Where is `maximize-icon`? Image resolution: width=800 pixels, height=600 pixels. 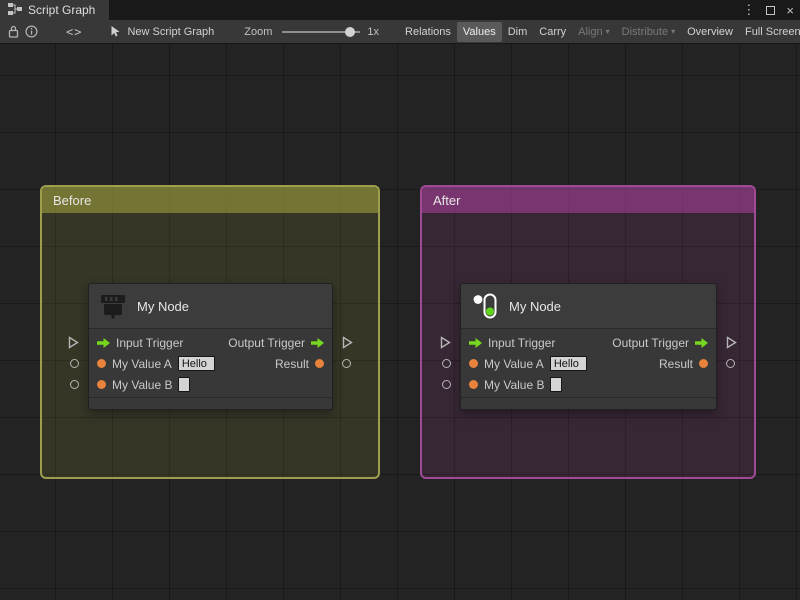
maximize-icon is located at coordinates (771, 10).